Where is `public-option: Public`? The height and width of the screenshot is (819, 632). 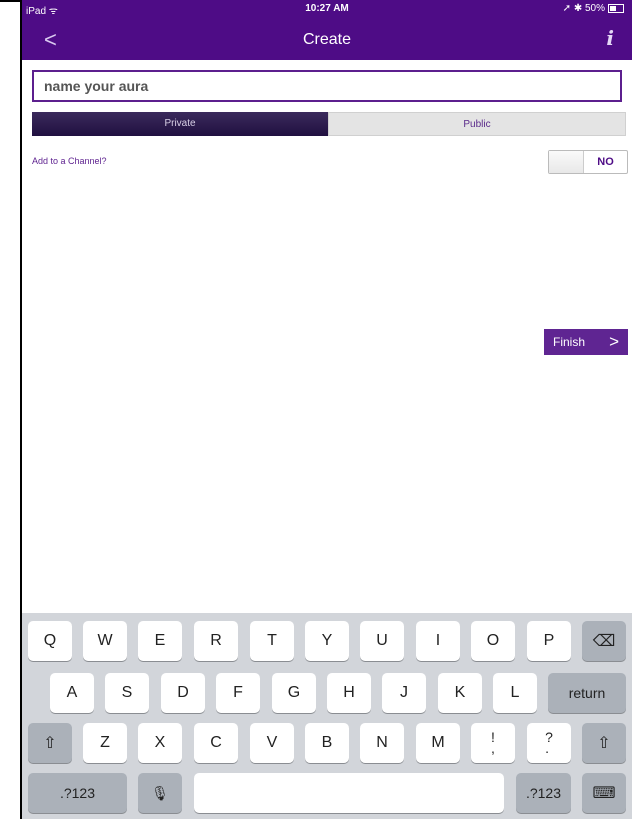 public-option: Public is located at coordinates (477, 124).